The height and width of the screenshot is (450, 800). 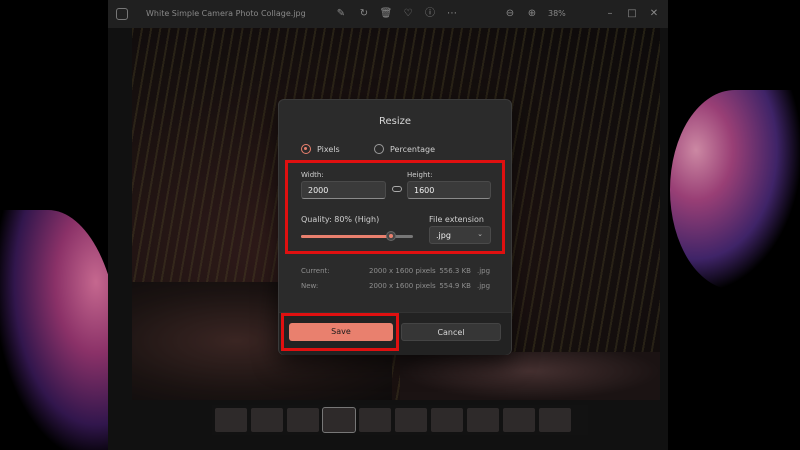 I want to click on rotate-icon: ↻, so click(x=364, y=14).